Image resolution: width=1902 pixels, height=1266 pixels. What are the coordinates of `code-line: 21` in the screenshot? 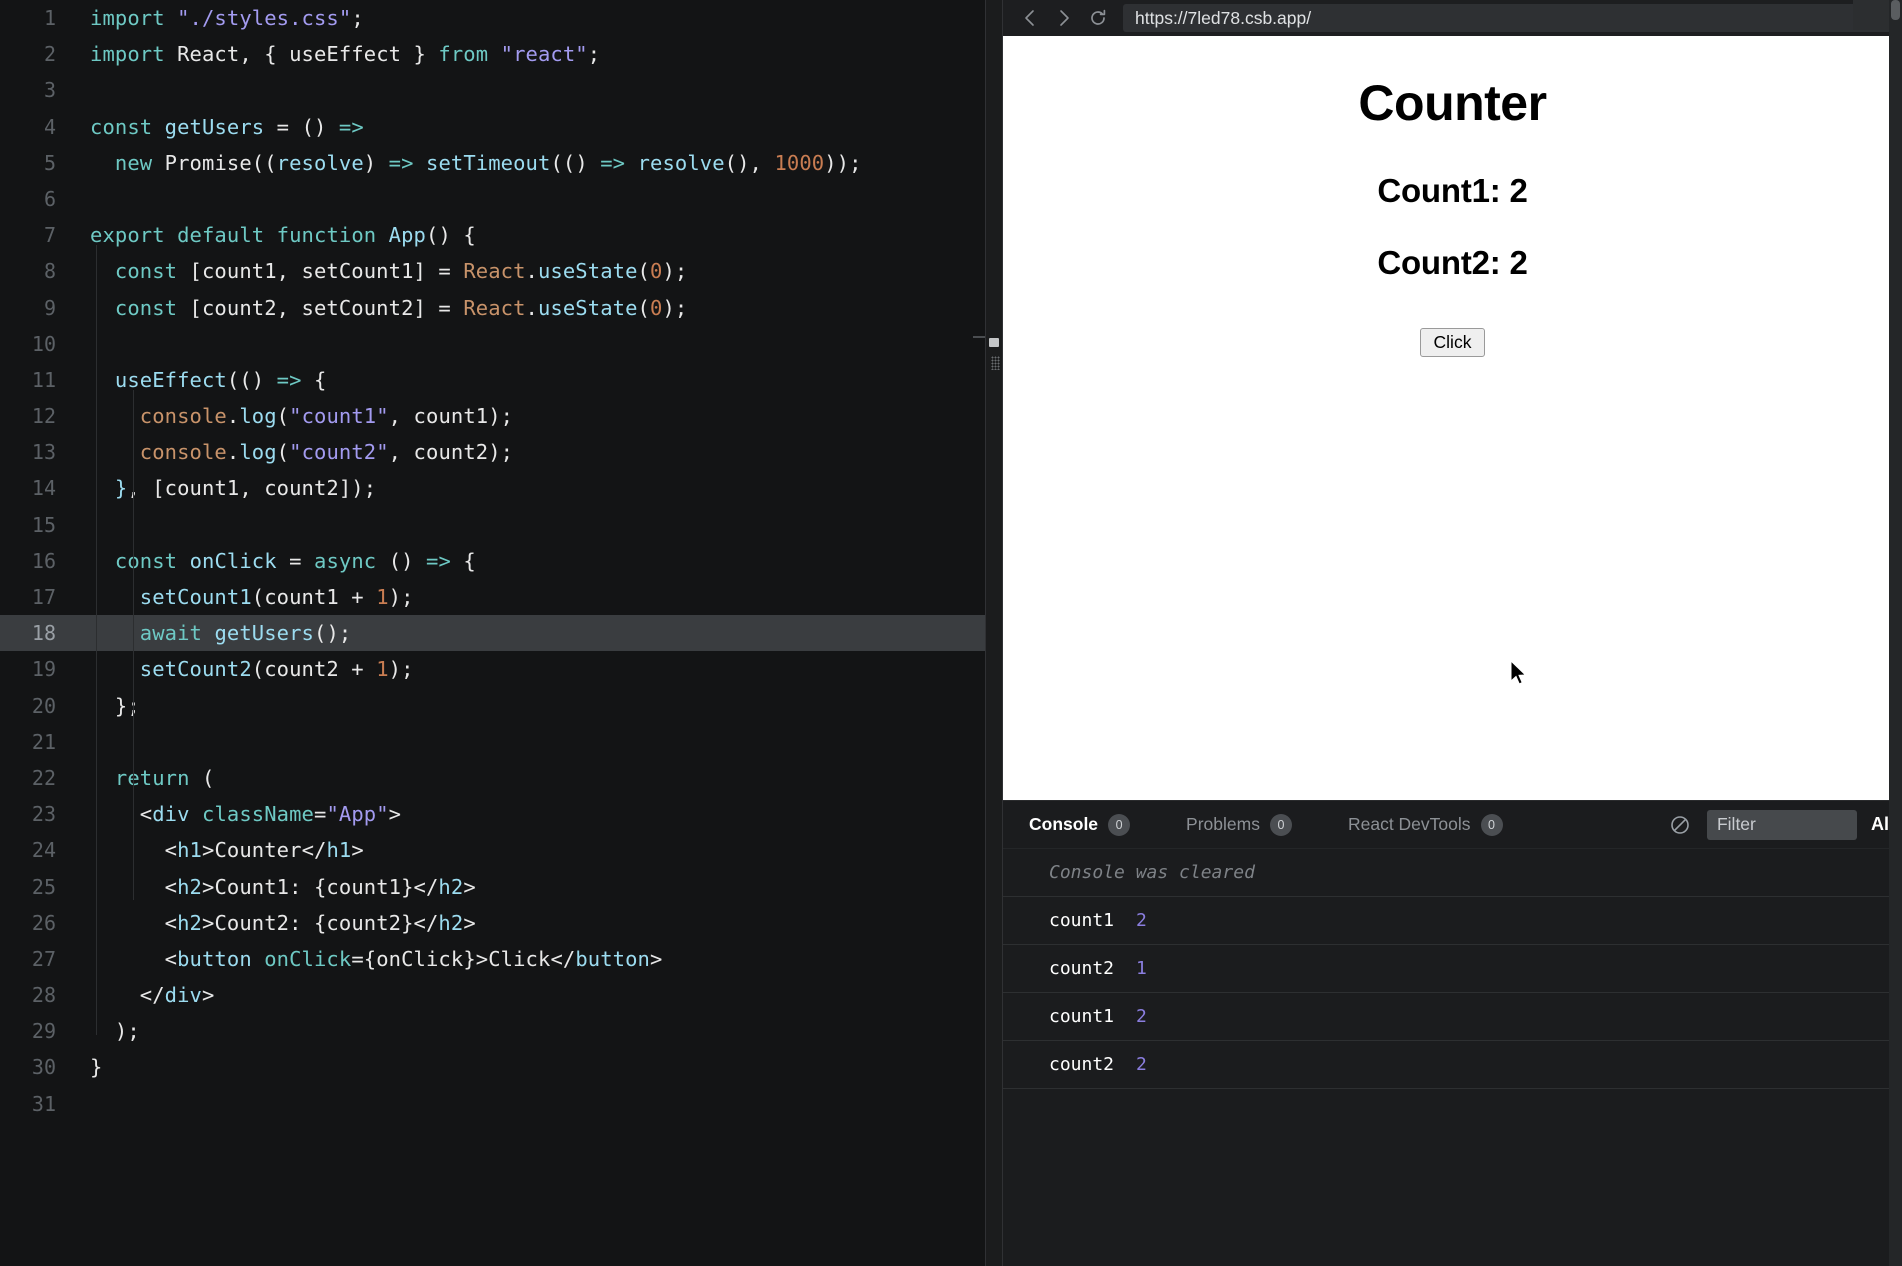 It's located at (492, 742).